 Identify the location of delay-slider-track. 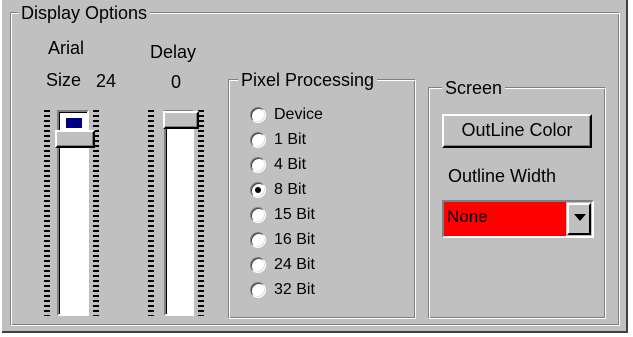
(179, 213).